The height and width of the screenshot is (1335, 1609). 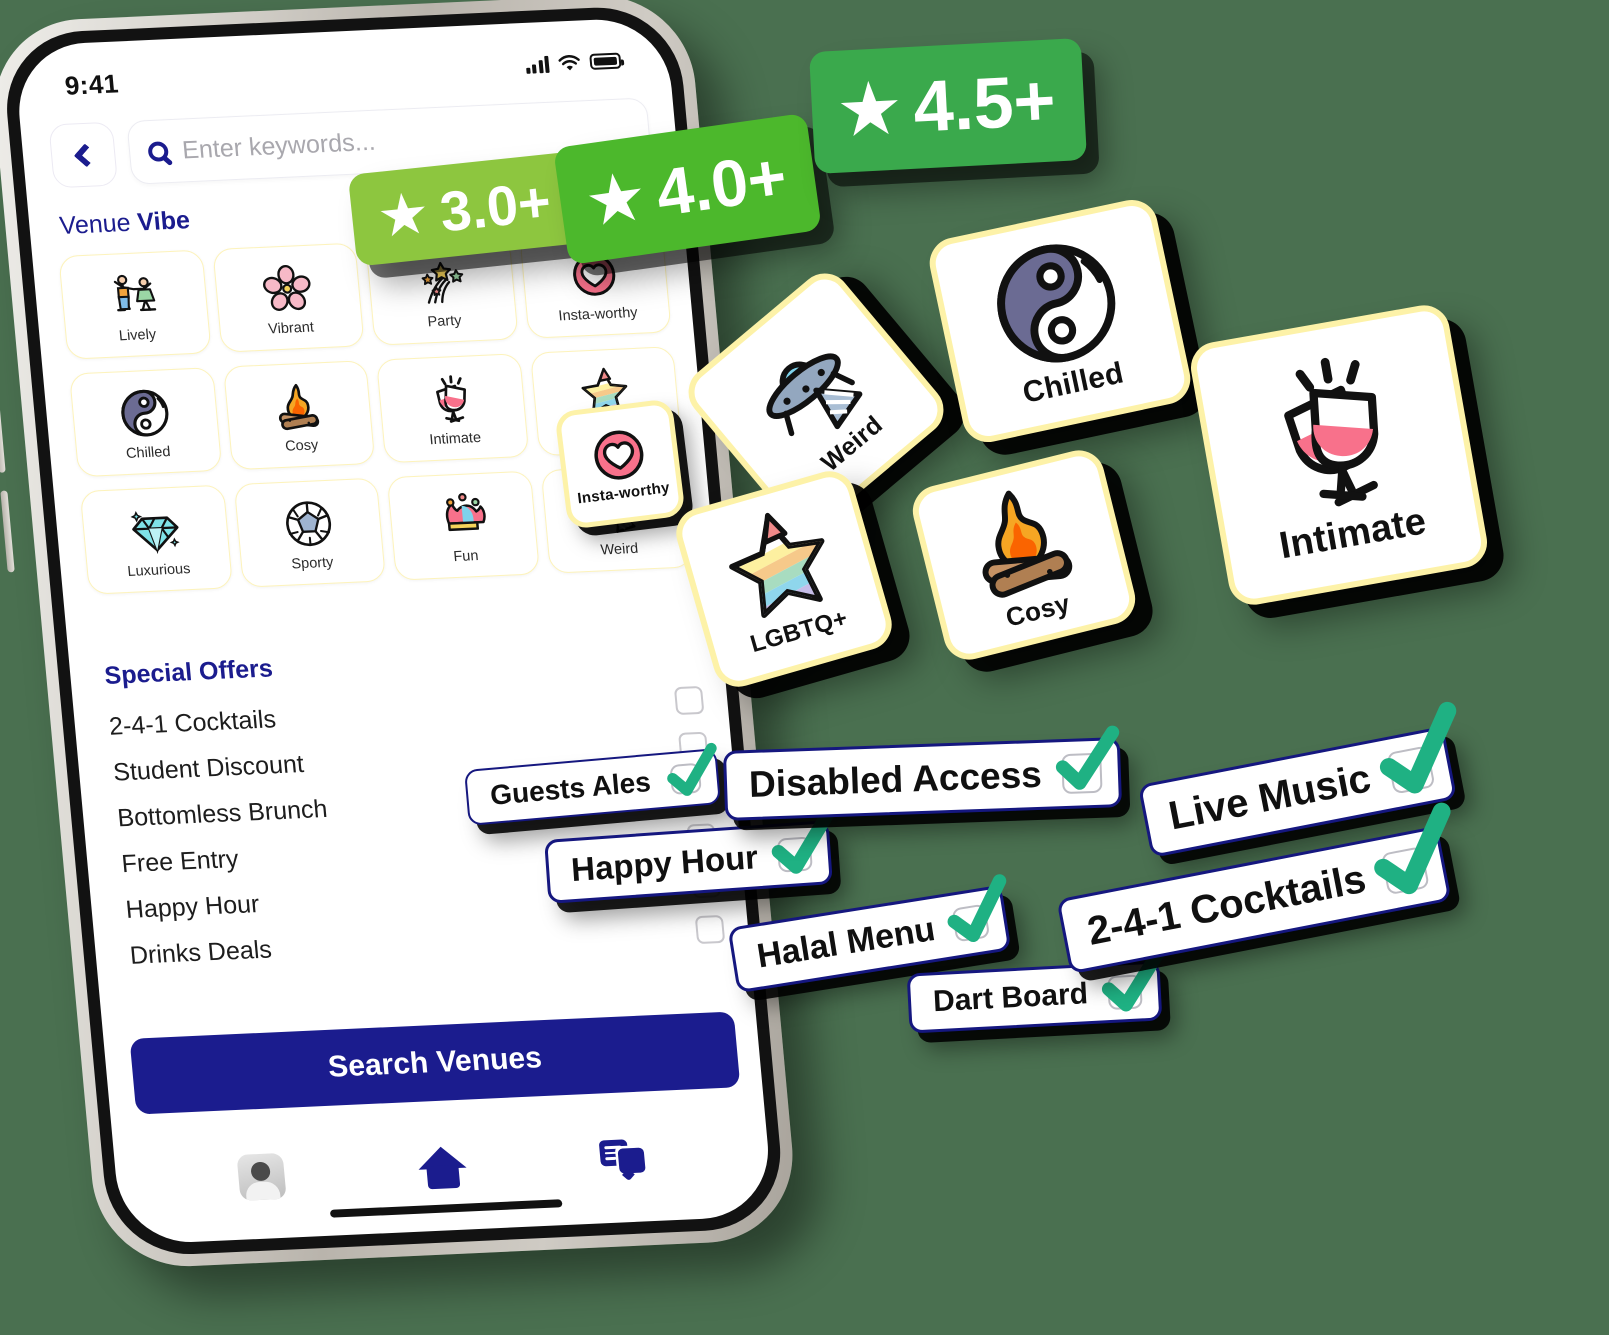 What do you see at coordinates (312, 563) in the screenshot?
I see `vibe-label: Sporty` at bounding box center [312, 563].